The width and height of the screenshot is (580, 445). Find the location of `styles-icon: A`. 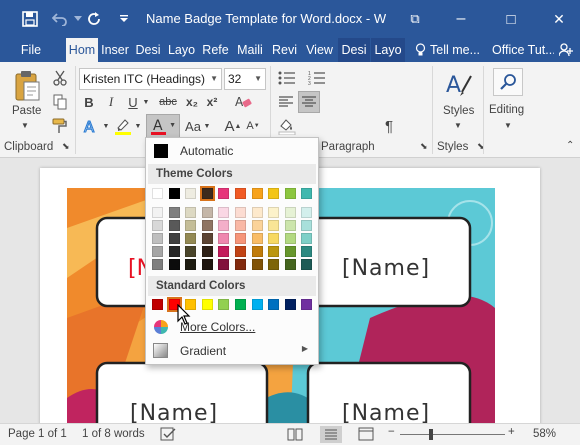

styles-icon: A is located at coordinates (459, 85).